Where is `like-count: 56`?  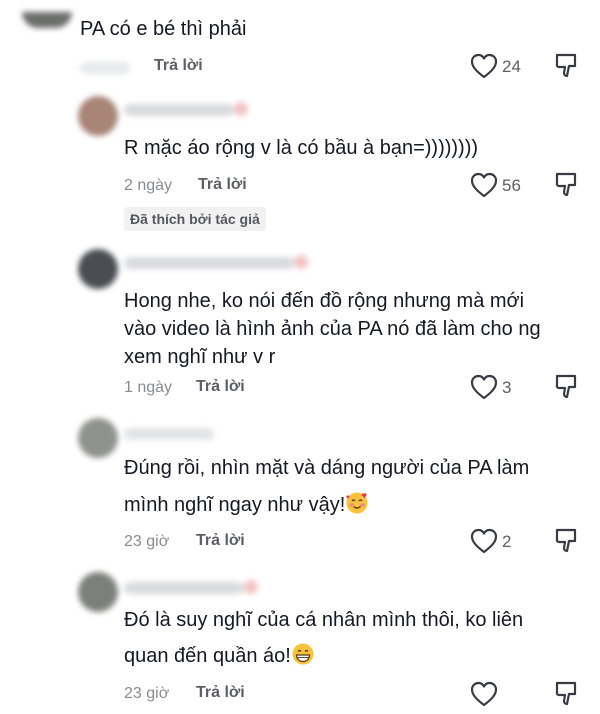
like-count: 56 is located at coordinates (511, 185).